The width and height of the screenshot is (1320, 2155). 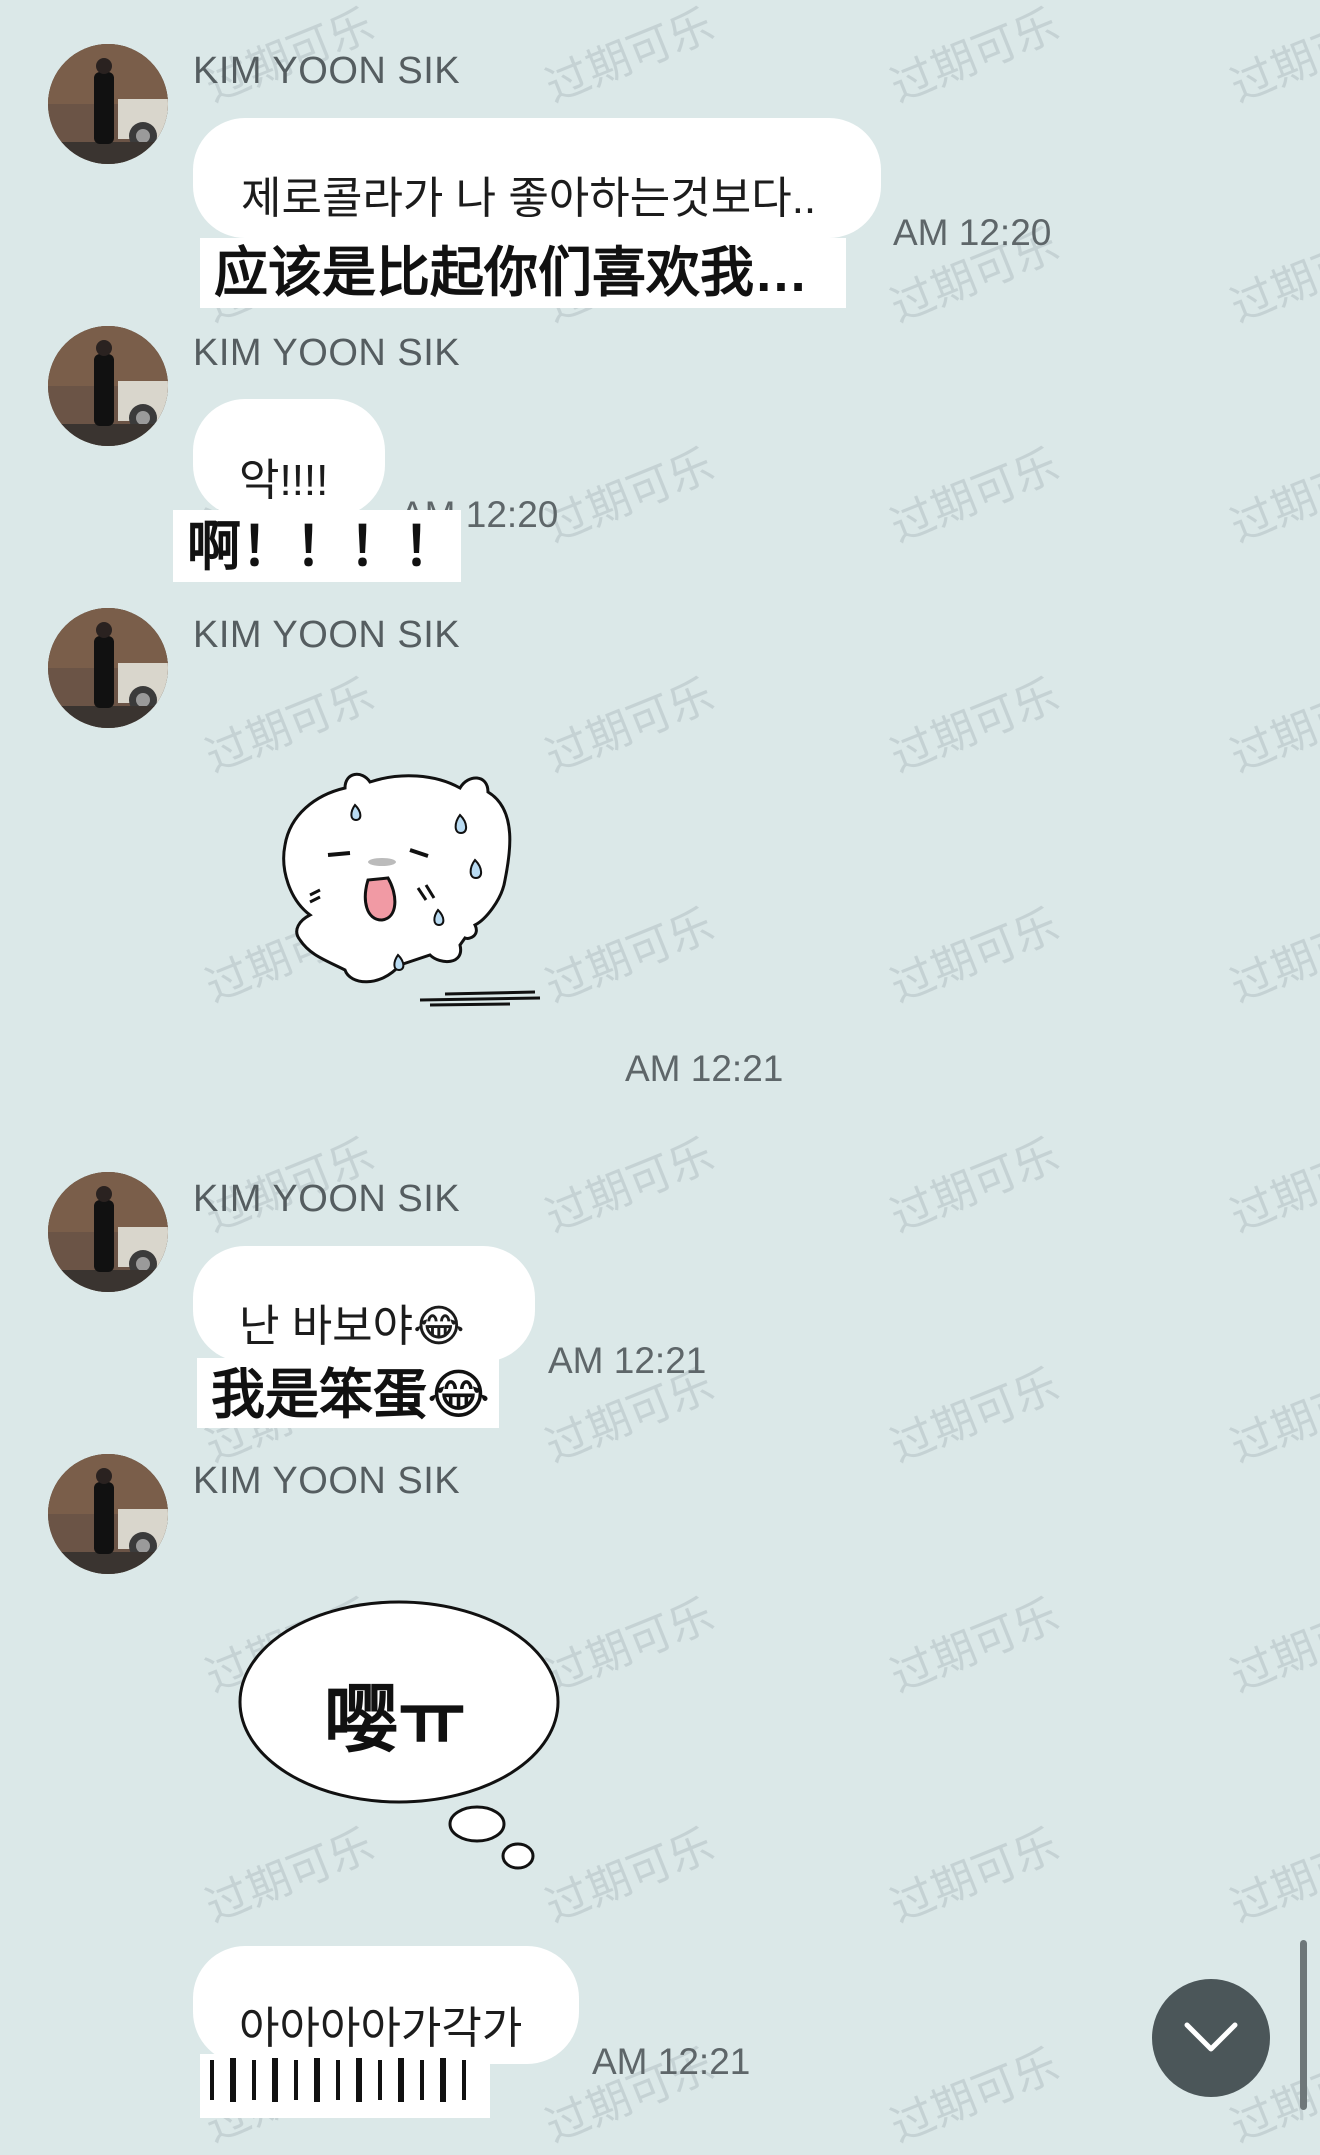 I want to click on message-text: 난 바보야😂, so click(x=352, y=1326).